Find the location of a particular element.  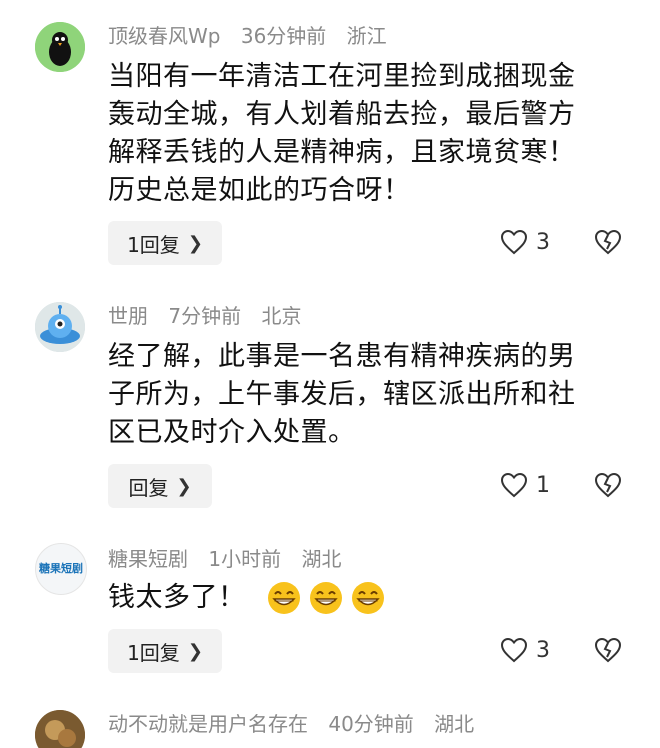

comment-line: 当阳有一年清洁工在河里捡到成捆现金 is located at coordinates (342, 76).